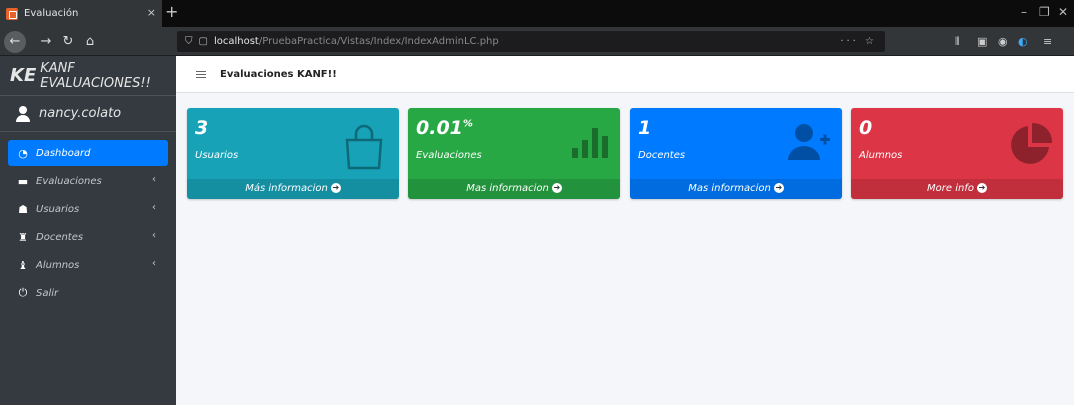  Describe the element at coordinates (68, 42) in the screenshot. I see `reload-icon: ↻` at that location.